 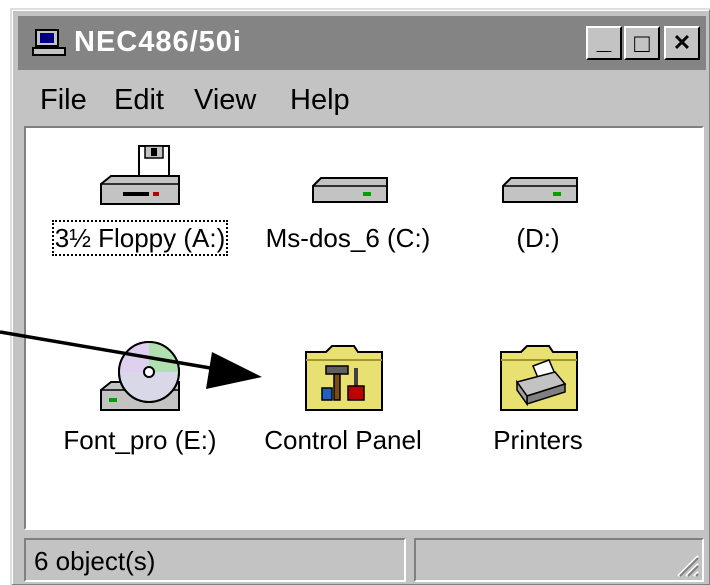 I want to click on close-button: ✕, so click(x=682, y=43).